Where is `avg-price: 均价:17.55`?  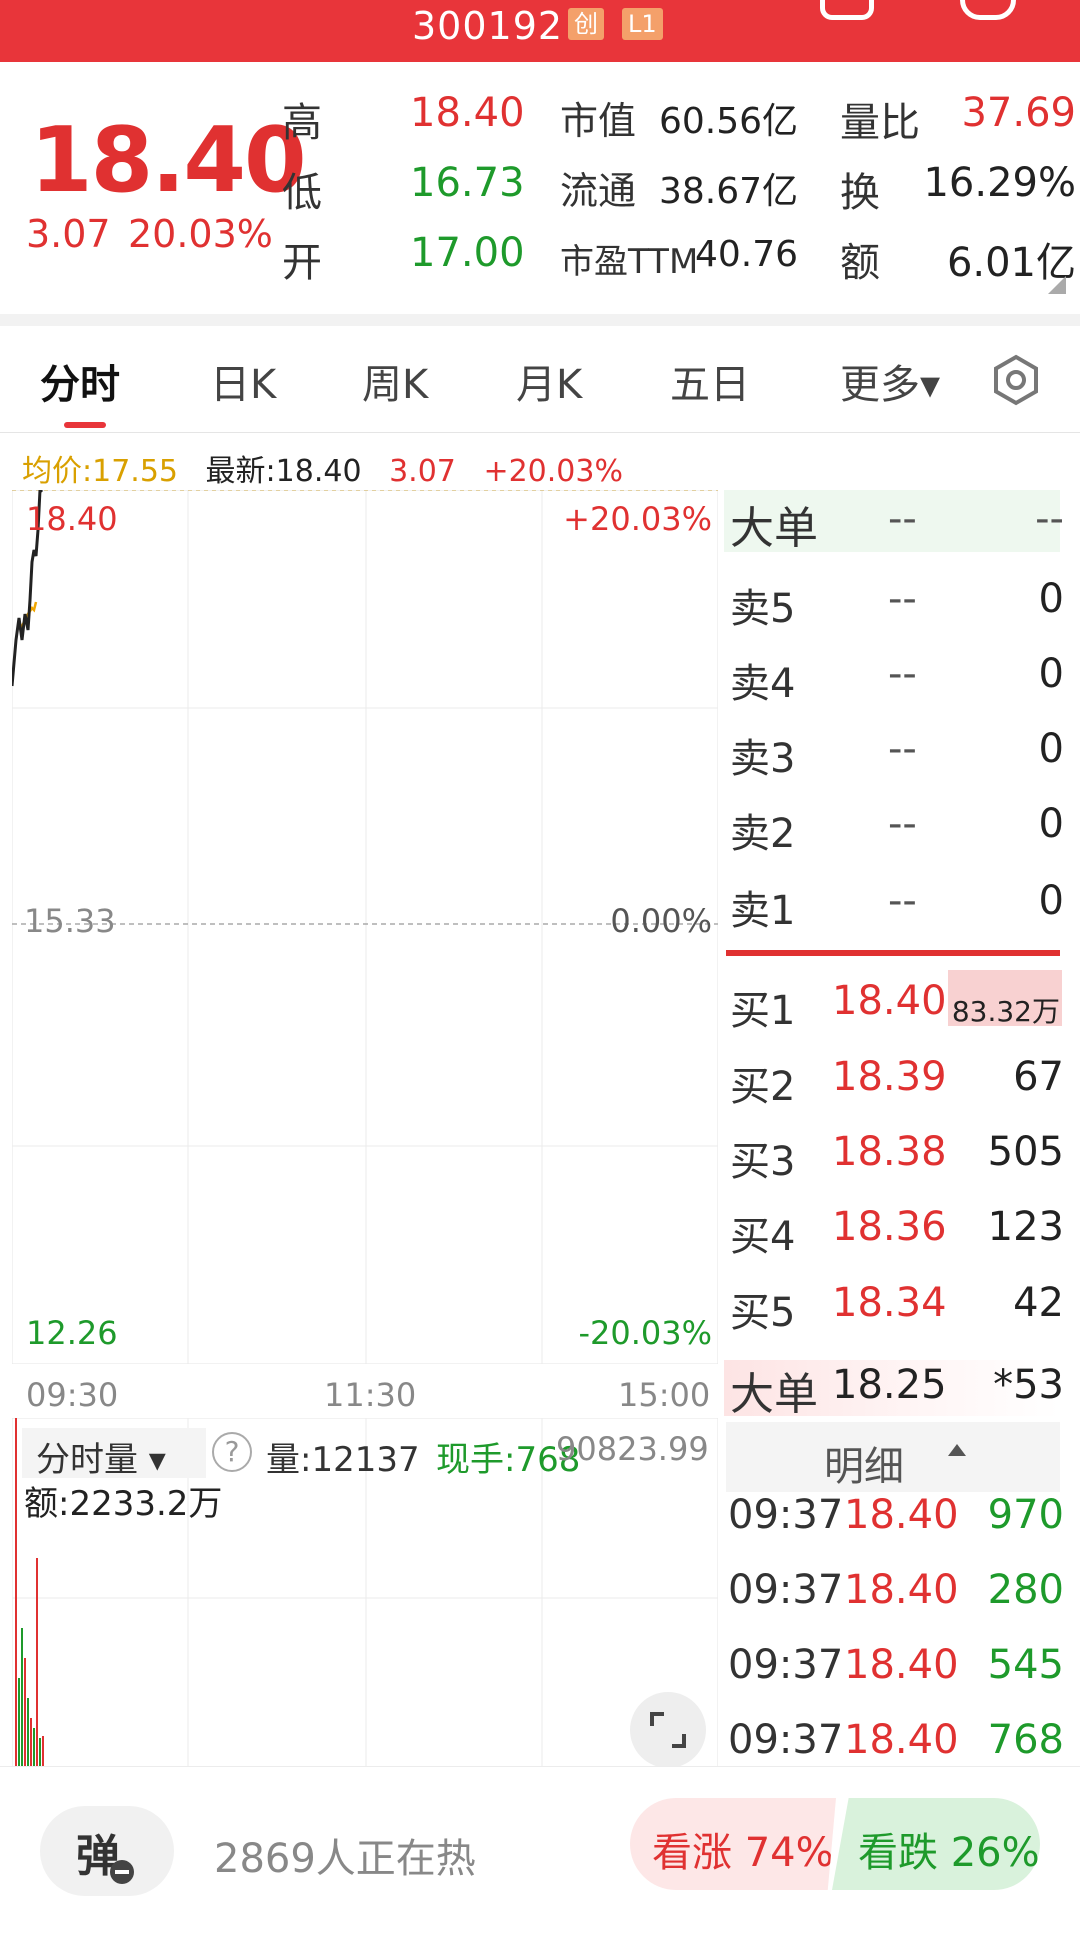 avg-price: 均价:17.55 is located at coordinates (100, 471).